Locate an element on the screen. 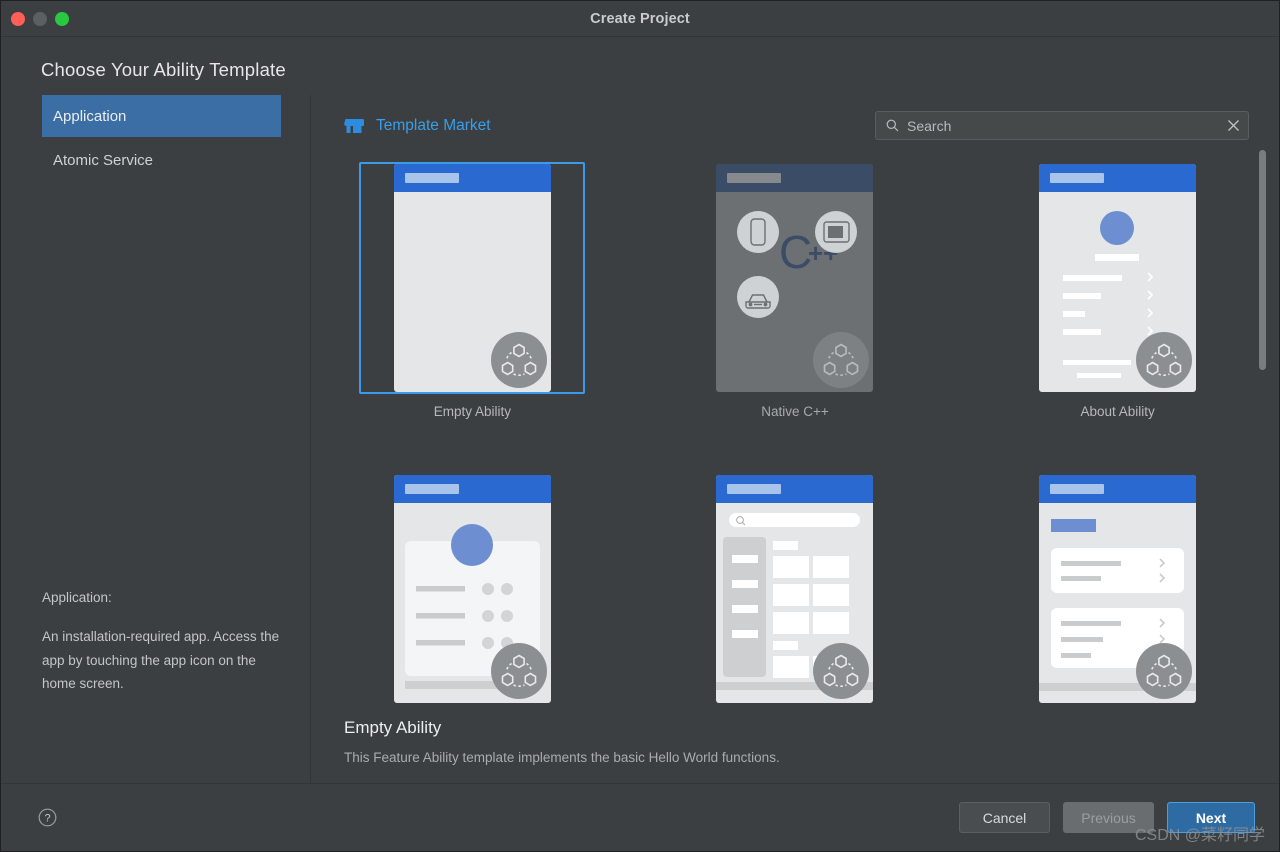 Image resolution: width=1280 pixels, height=852 pixels. template-card-category is located at coordinates (795, 594).